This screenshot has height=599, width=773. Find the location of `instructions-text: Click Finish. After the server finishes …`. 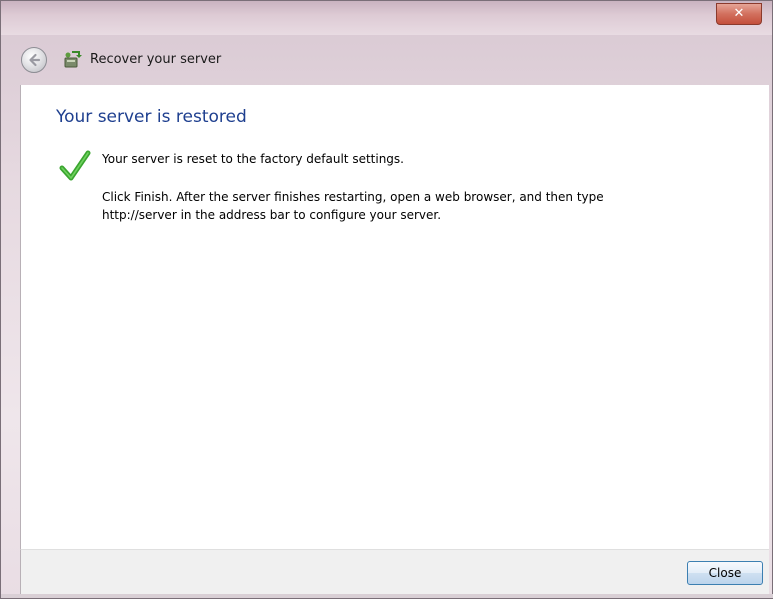

instructions-text: Click Finish. After the server finishes … is located at coordinates (402, 206).